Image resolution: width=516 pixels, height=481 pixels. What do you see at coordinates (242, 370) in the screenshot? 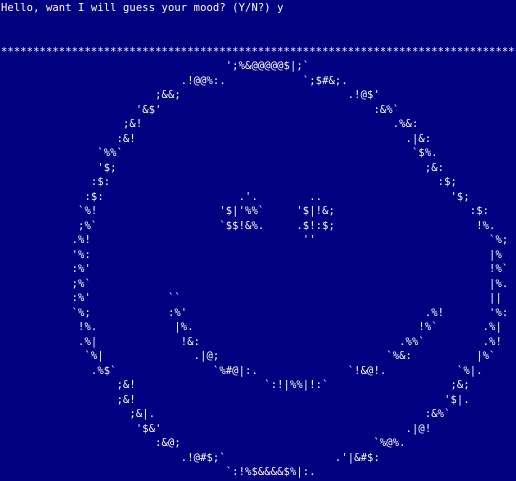
I see `console-line: .%$` `%#@|:. `!&@!. `%|.` at bounding box center [242, 370].